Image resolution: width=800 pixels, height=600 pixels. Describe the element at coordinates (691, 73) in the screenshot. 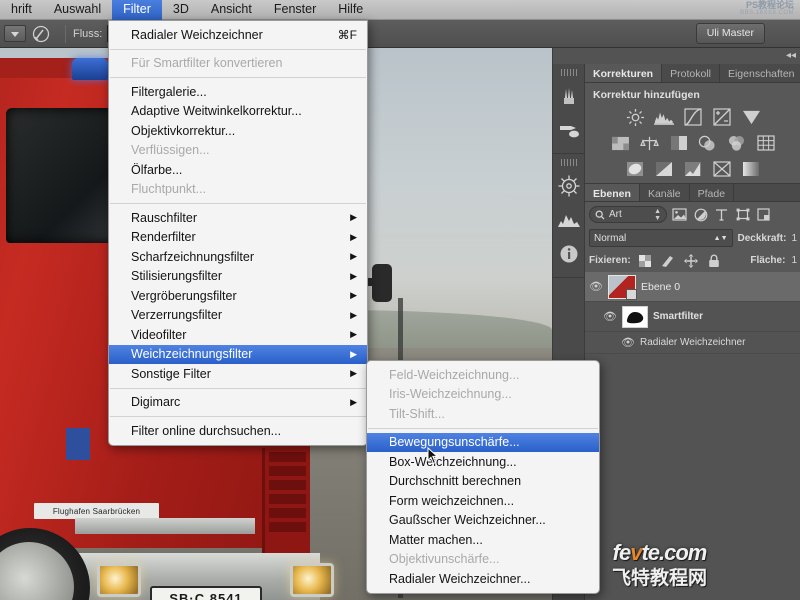

I see `tab-protokoll: Protokoll` at that location.